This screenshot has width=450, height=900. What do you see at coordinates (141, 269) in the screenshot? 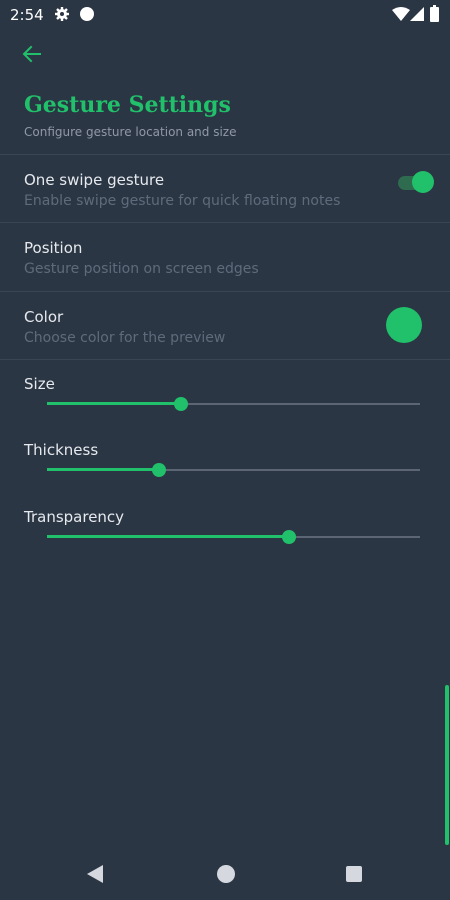
I see `setting-subtitle: Gesture position on screen edges` at bounding box center [141, 269].